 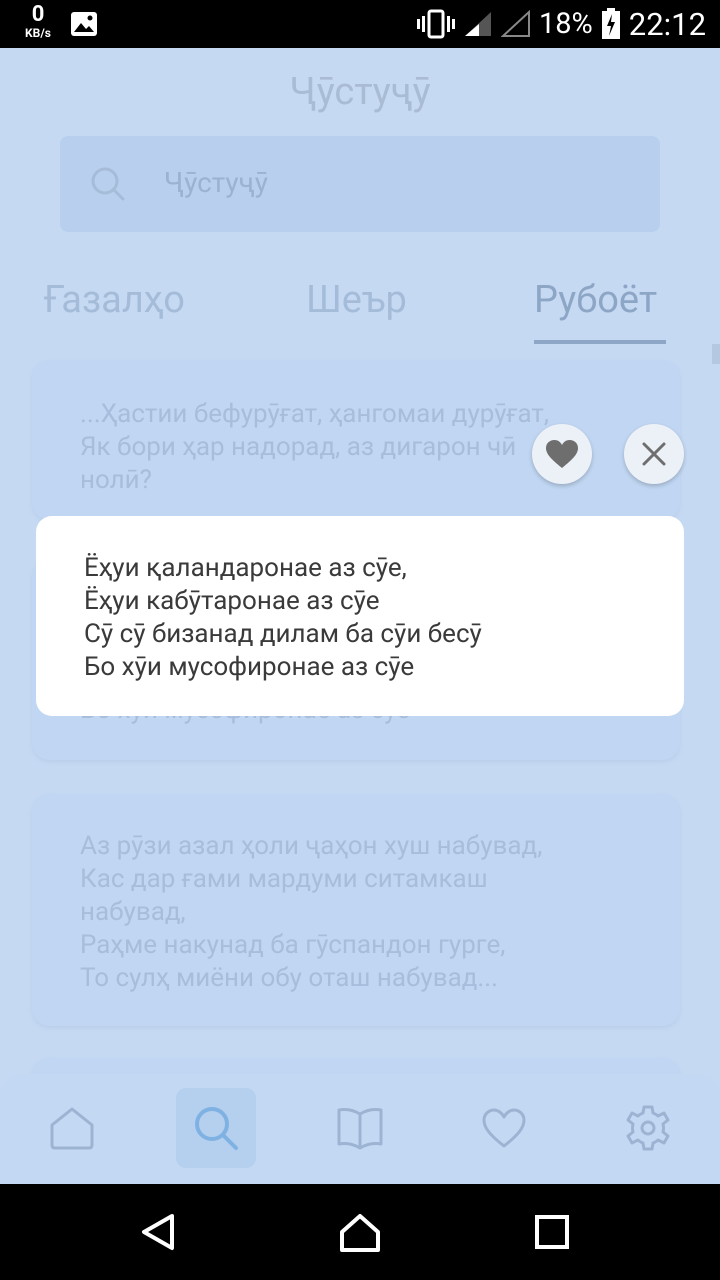 I want to click on close-icon, so click(x=654, y=454).